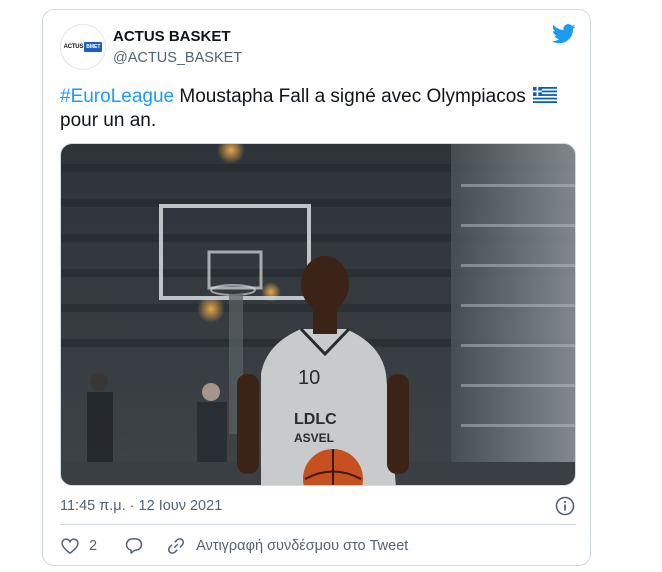 This screenshot has height=572, width=662. Describe the element at coordinates (108, 120) in the screenshot. I see `tweet-text-line2: pour un an.` at that location.